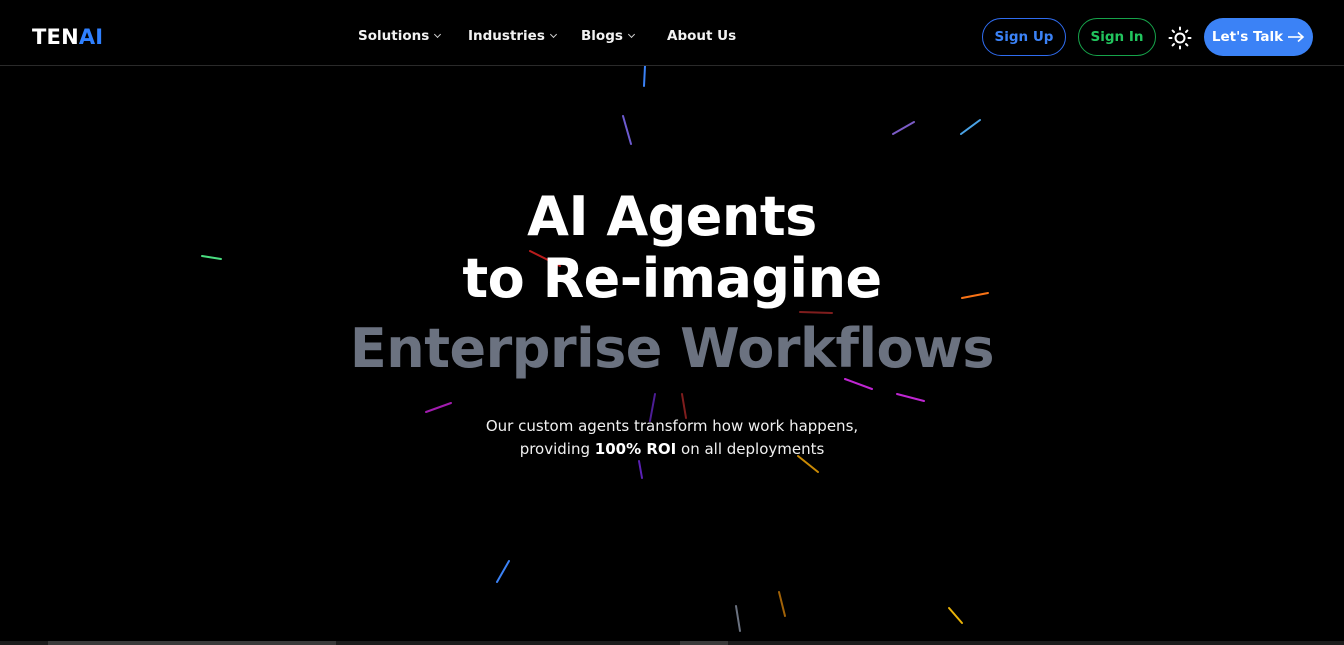 This screenshot has width=1344, height=645. Describe the element at coordinates (704, 643) in the screenshot. I see `scrollbar-segment` at that location.